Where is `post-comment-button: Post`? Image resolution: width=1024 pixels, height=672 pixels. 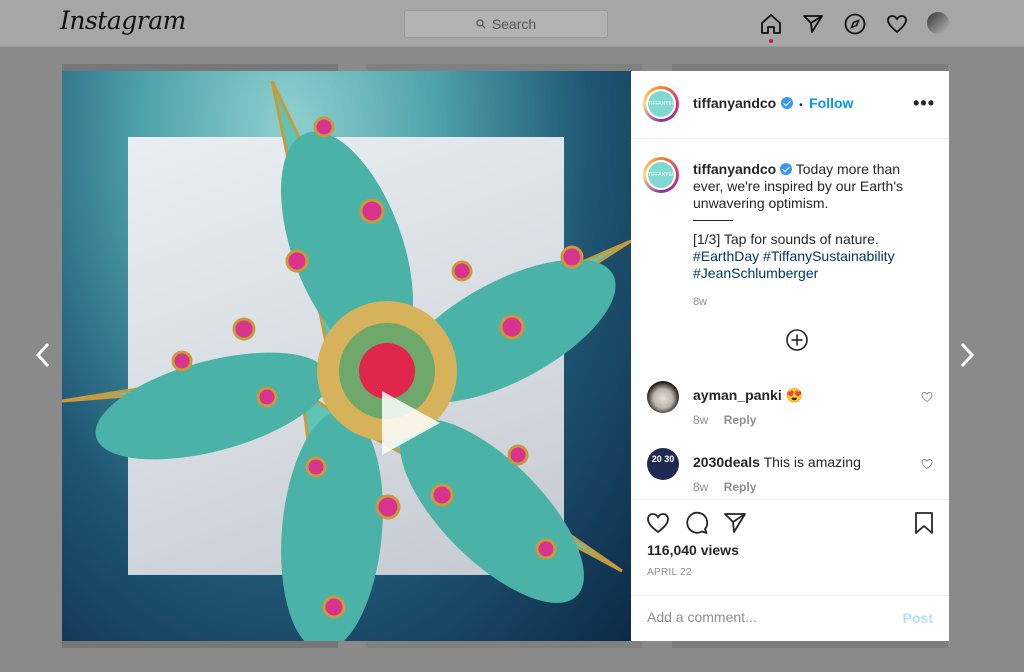 post-comment-button: Post is located at coordinates (918, 618).